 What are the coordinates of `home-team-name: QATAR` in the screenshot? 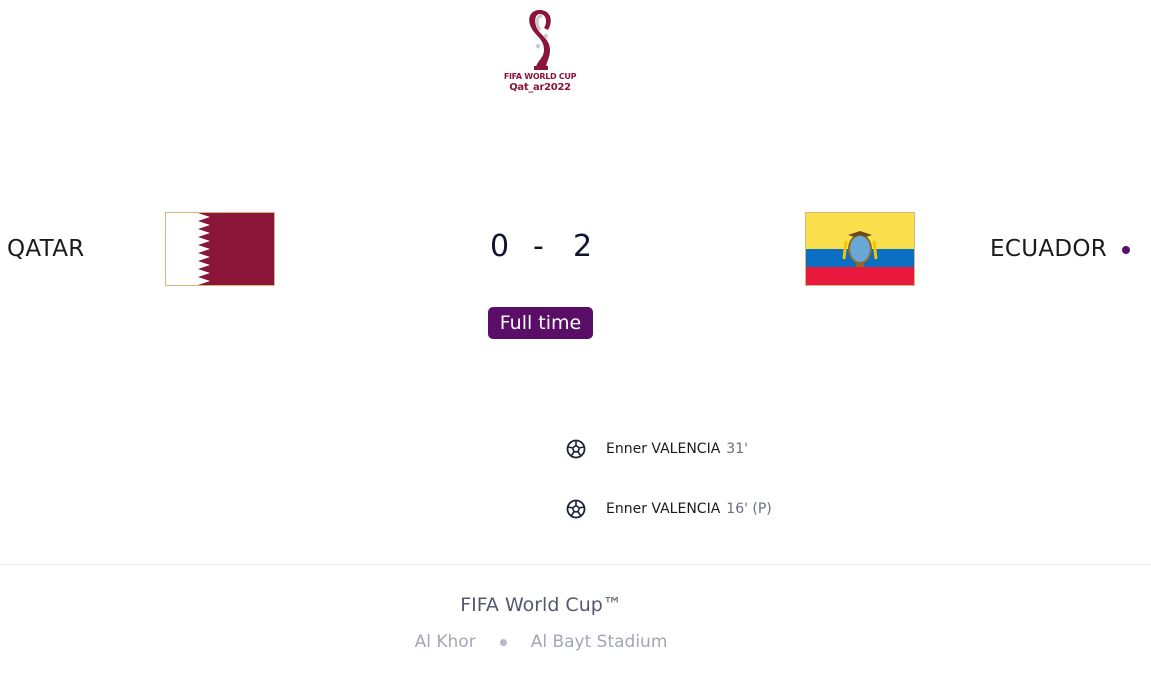 It's located at (46, 249).